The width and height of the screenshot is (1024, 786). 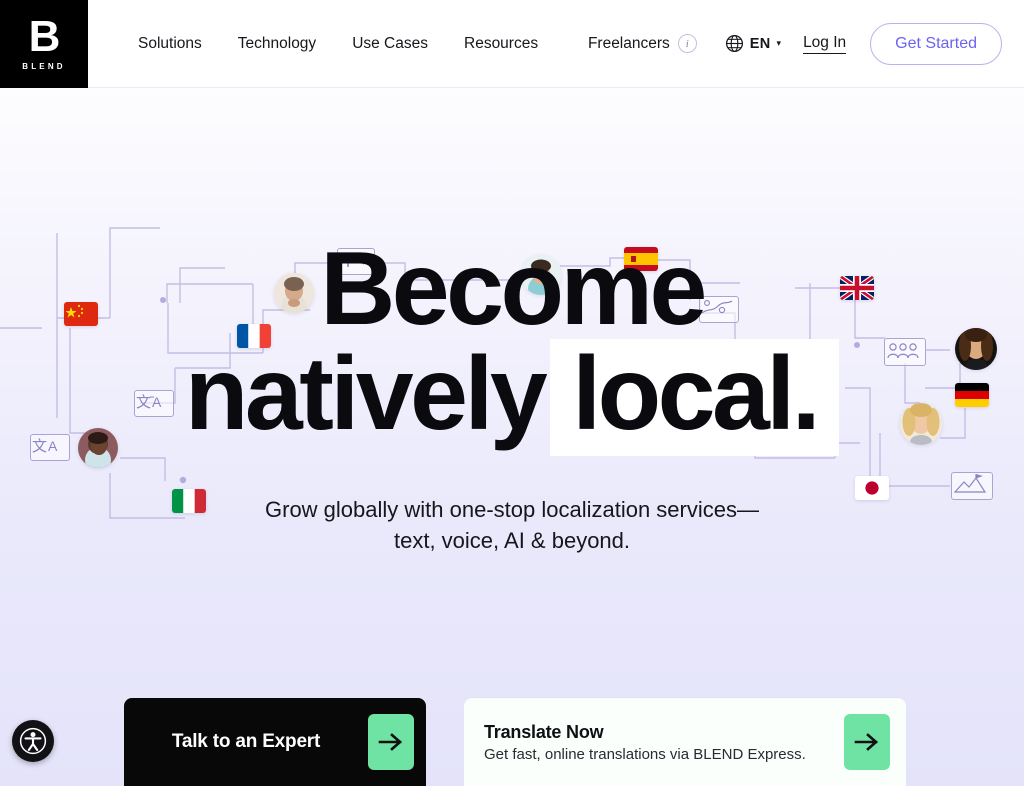 What do you see at coordinates (277, 44) in the screenshot?
I see `nav-item-technology: Technology` at bounding box center [277, 44].